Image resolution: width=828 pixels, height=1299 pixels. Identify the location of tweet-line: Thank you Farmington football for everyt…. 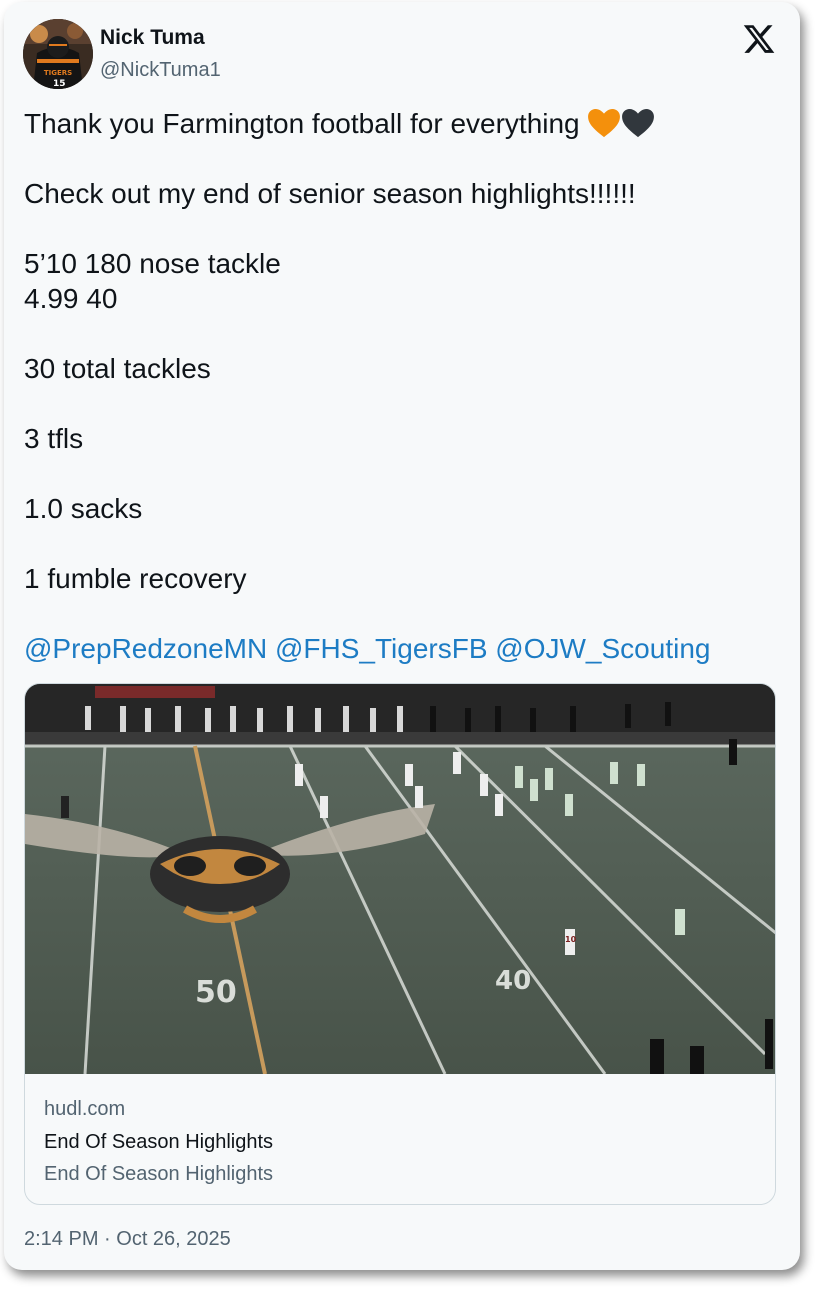
(404, 123).